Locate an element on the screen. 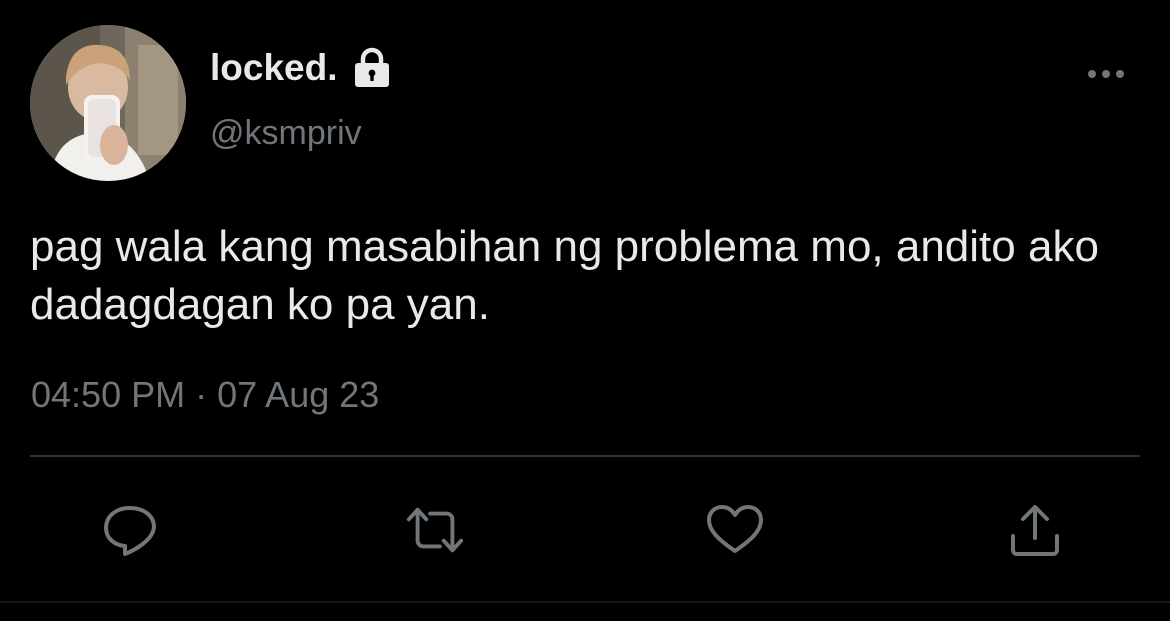 This screenshot has width=1170, height=621. tweet-timestamp: 04:50 PM · 07 Aug 23 is located at coordinates (205, 395).